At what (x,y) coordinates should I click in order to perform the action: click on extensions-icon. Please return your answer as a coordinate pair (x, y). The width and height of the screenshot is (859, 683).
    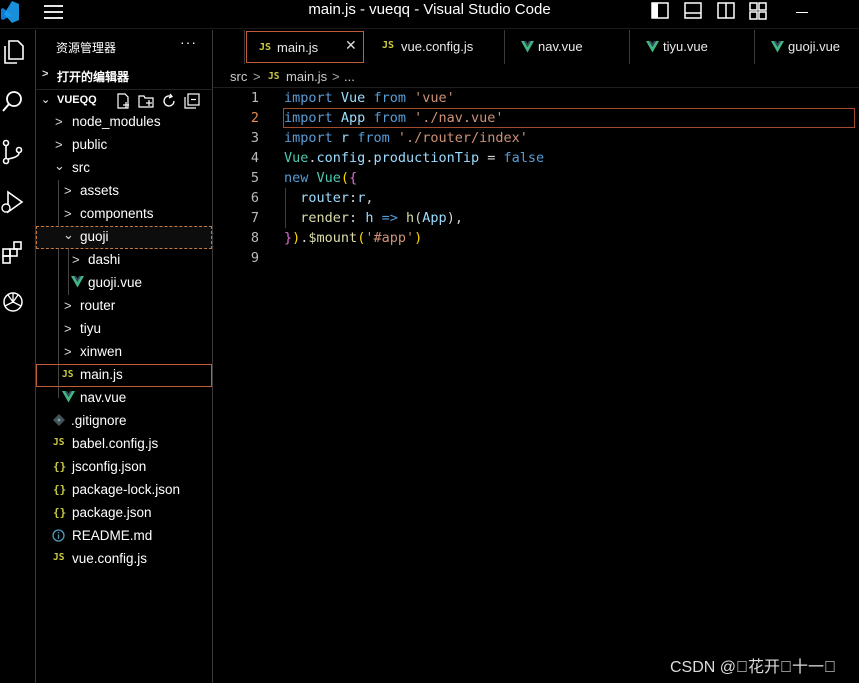
    Looking at the image, I should click on (13, 252).